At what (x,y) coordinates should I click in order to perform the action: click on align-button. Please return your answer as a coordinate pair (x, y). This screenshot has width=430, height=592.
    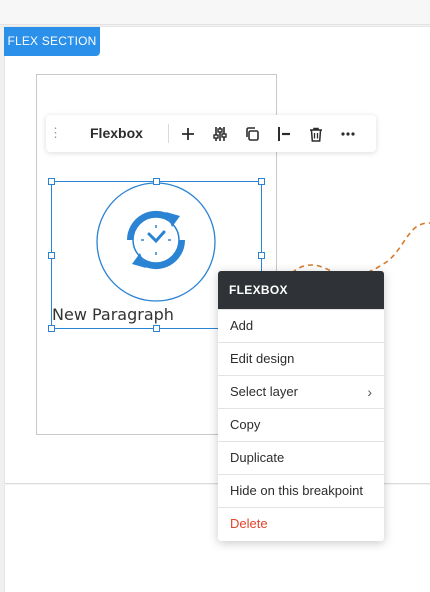
    Looking at the image, I should click on (284, 134).